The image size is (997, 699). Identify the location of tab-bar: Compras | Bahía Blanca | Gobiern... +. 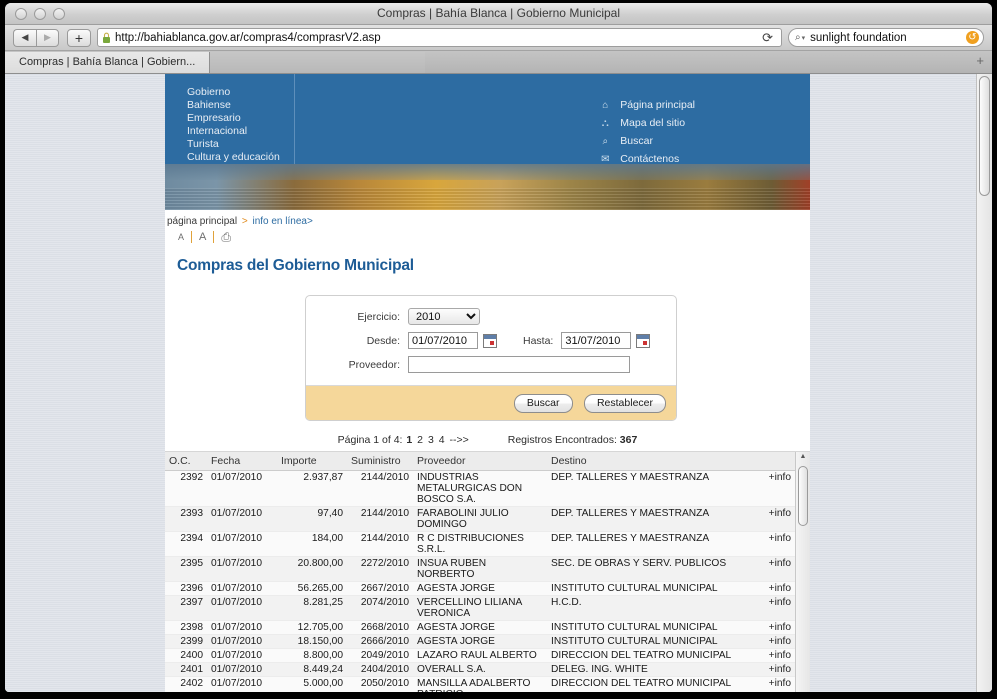
(498, 62).